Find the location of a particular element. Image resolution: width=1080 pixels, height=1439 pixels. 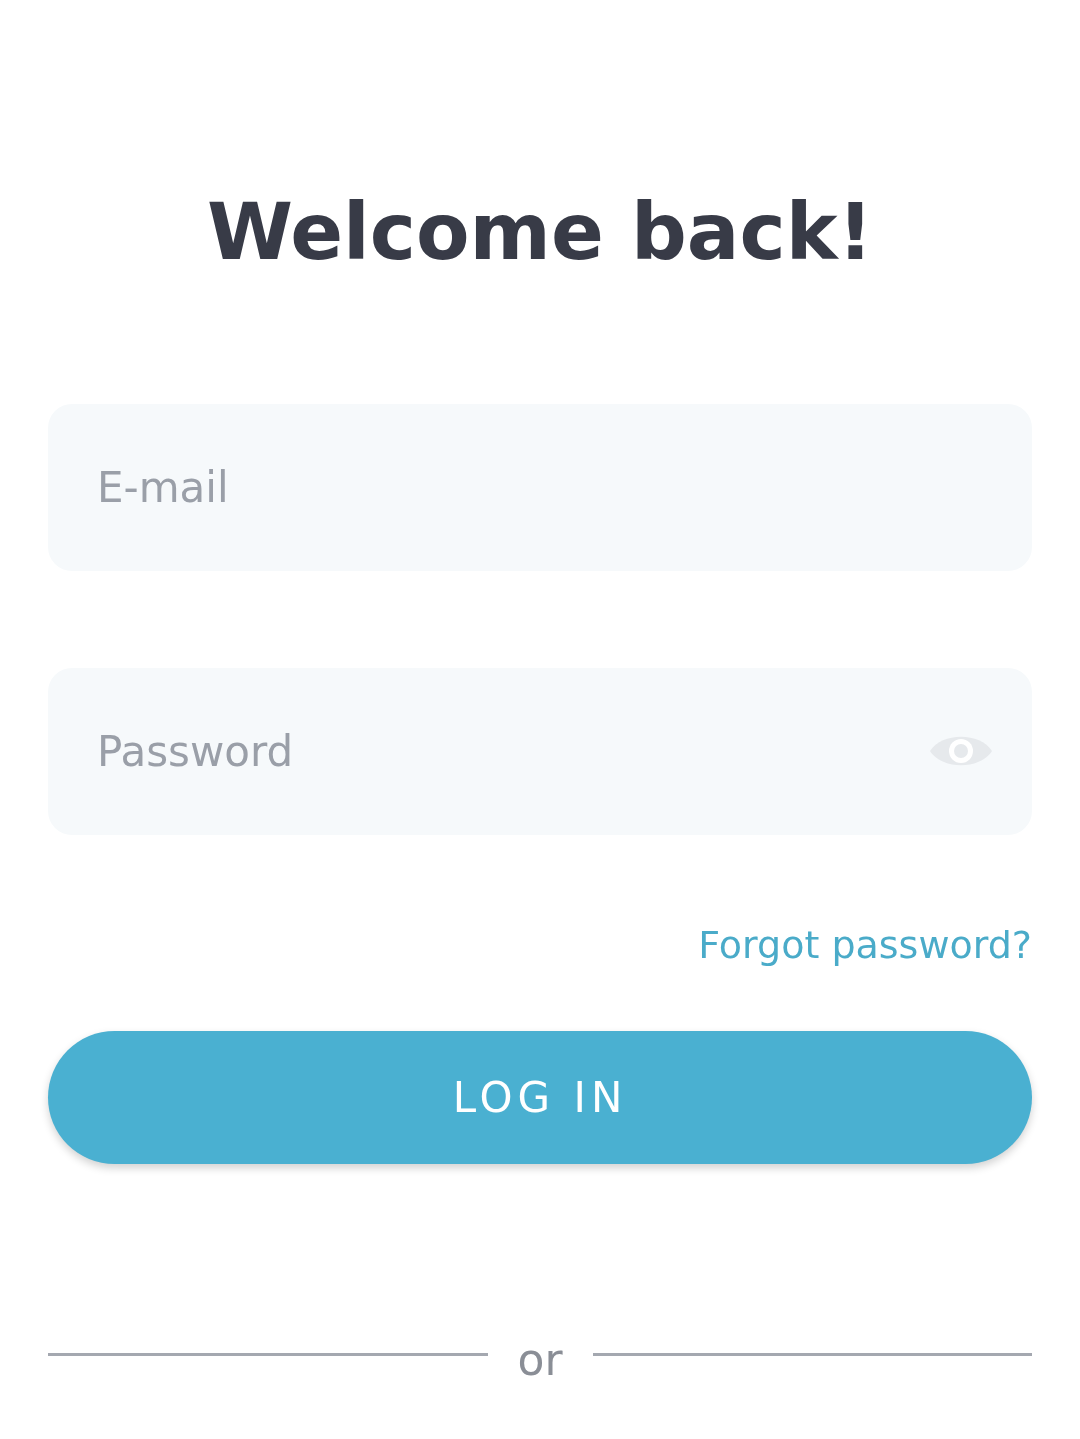

email-field: E-mail is located at coordinates (540, 487).